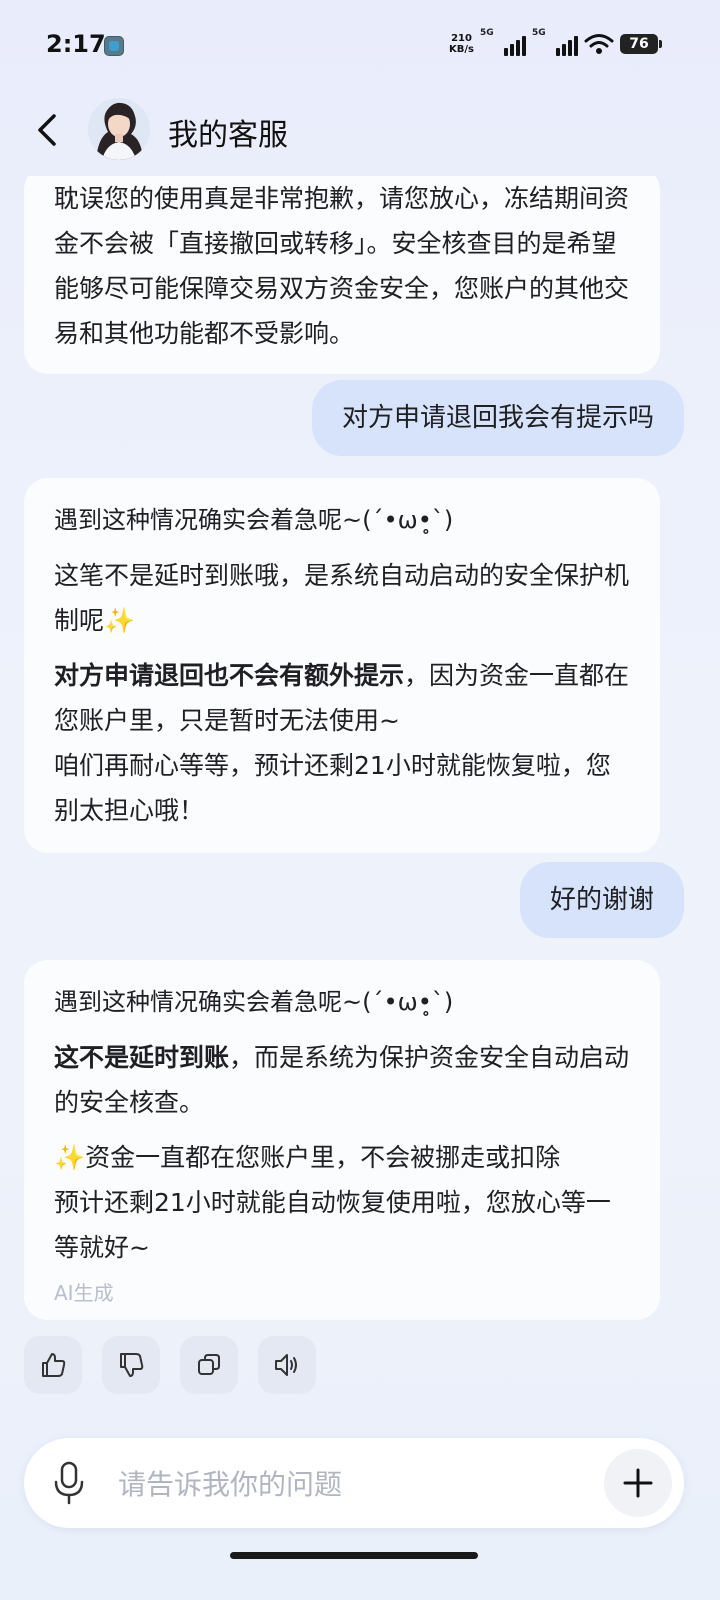  I want to click on dislike-button, so click(131, 1365).